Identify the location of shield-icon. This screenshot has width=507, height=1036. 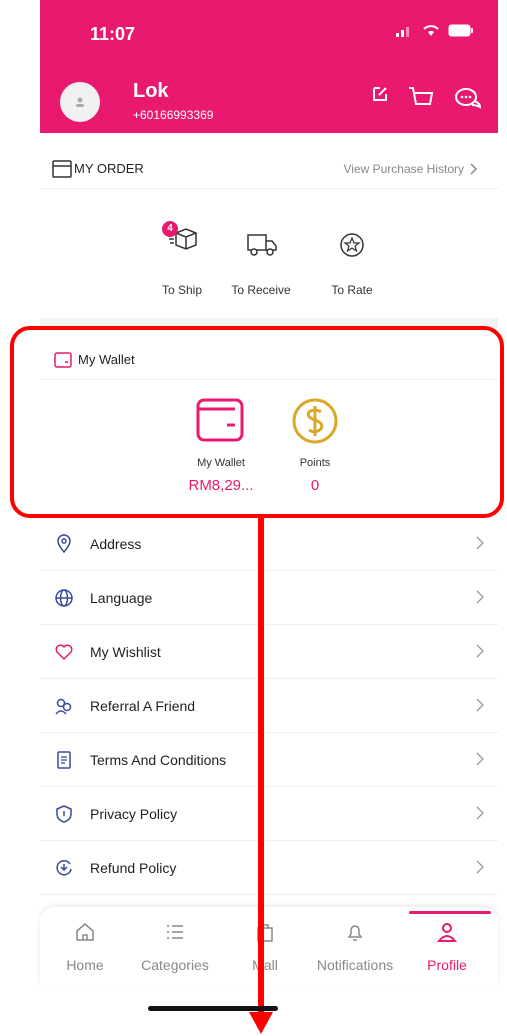
(64, 814).